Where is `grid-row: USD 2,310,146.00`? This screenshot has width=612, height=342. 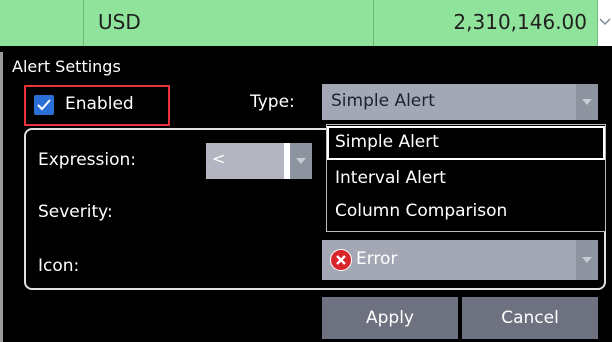 grid-row: USD 2,310,146.00 is located at coordinates (306, 23).